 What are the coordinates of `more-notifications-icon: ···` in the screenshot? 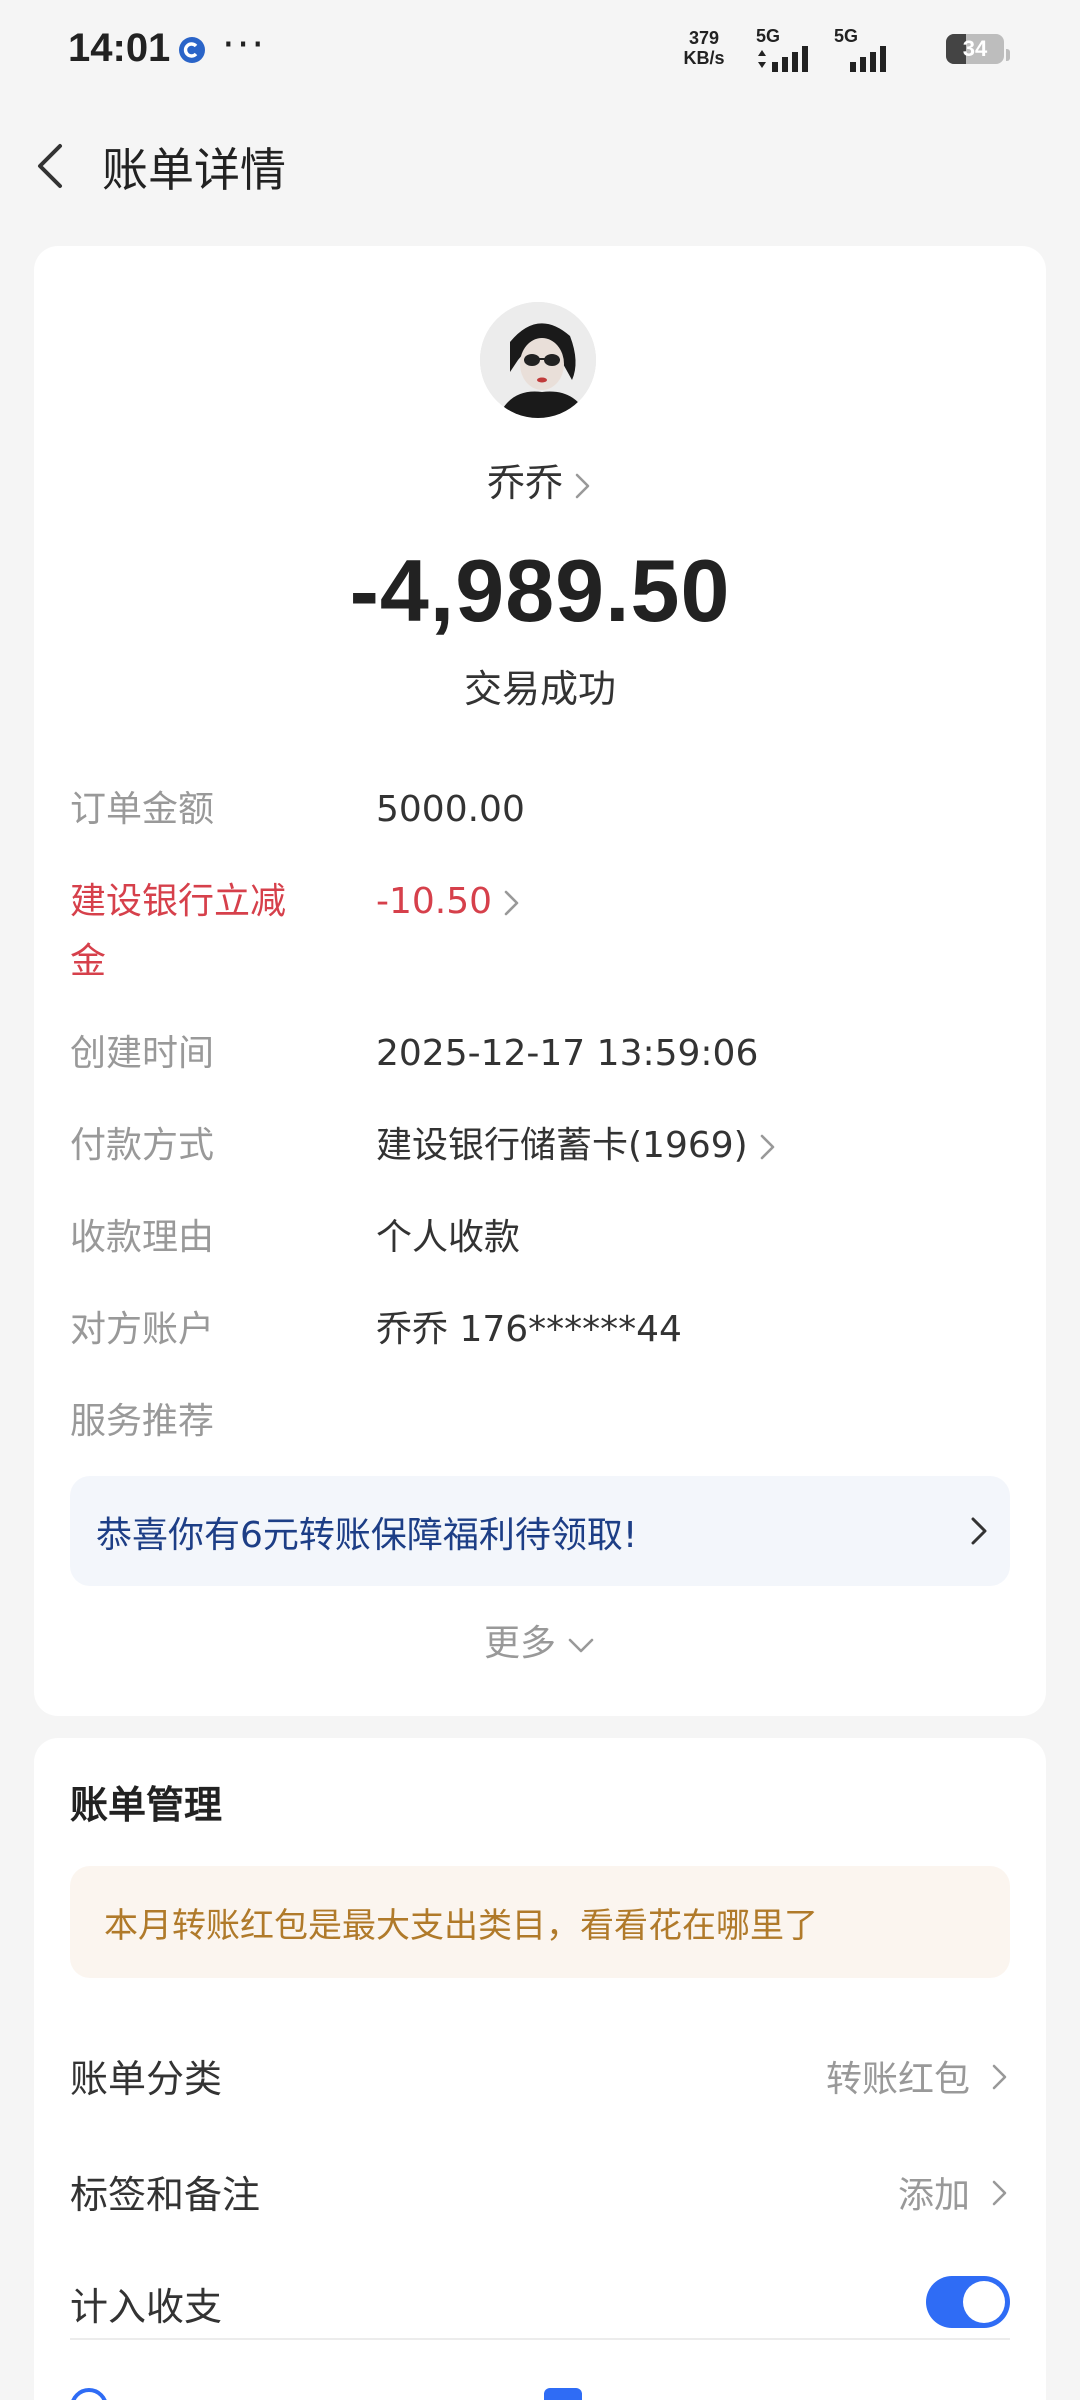 It's located at (244, 45).